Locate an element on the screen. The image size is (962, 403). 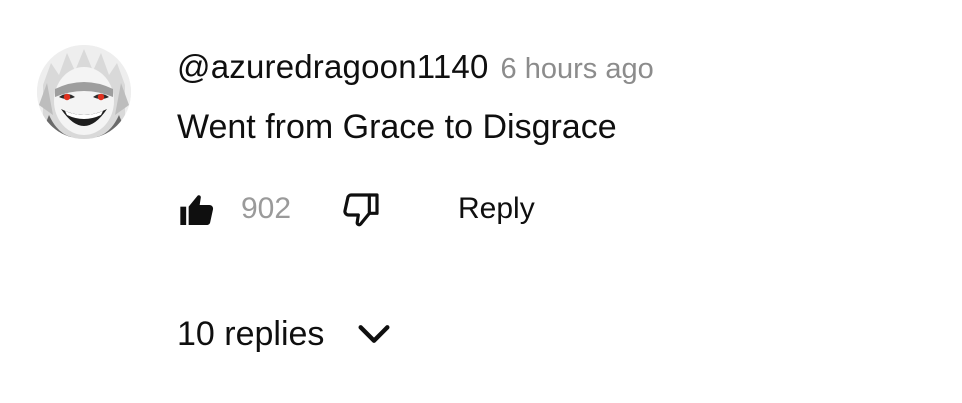
thumbs-down-icon is located at coordinates (361, 210).